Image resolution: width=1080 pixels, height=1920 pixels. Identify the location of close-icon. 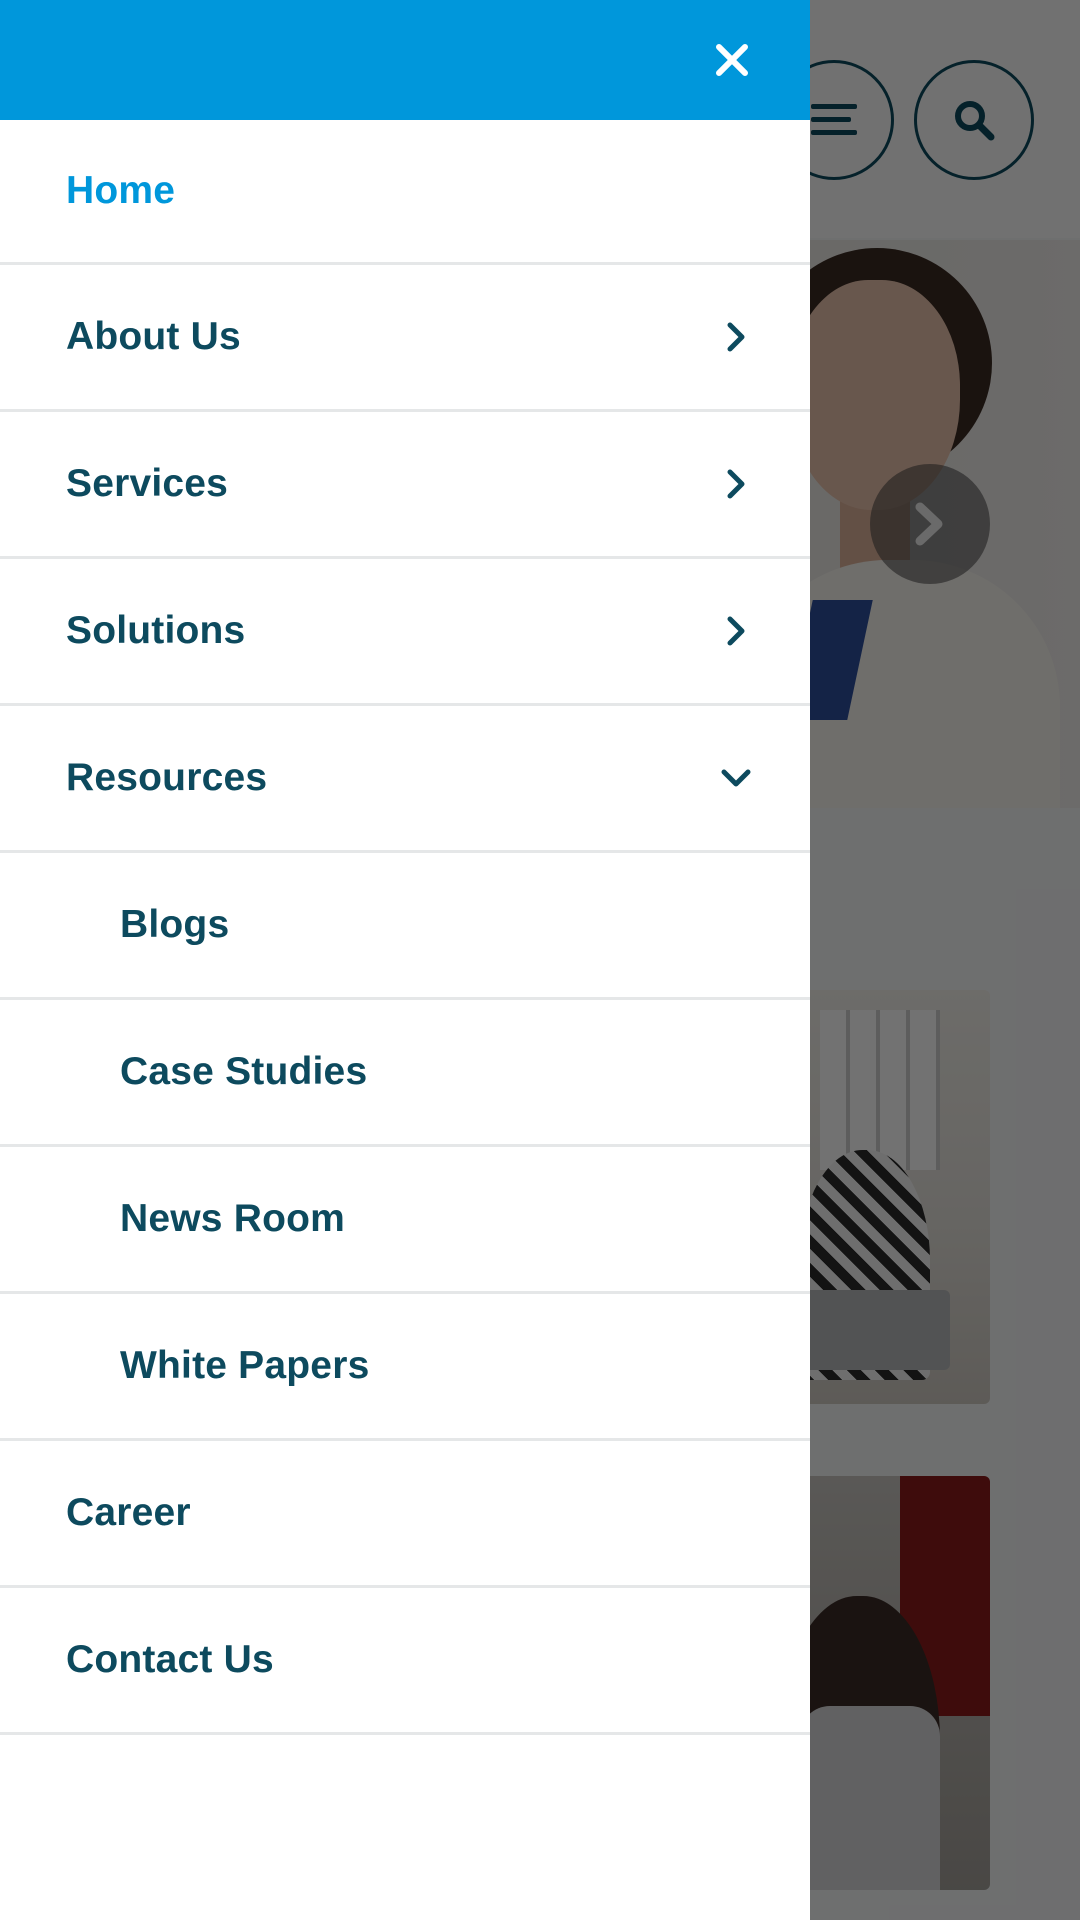
(732, 60).